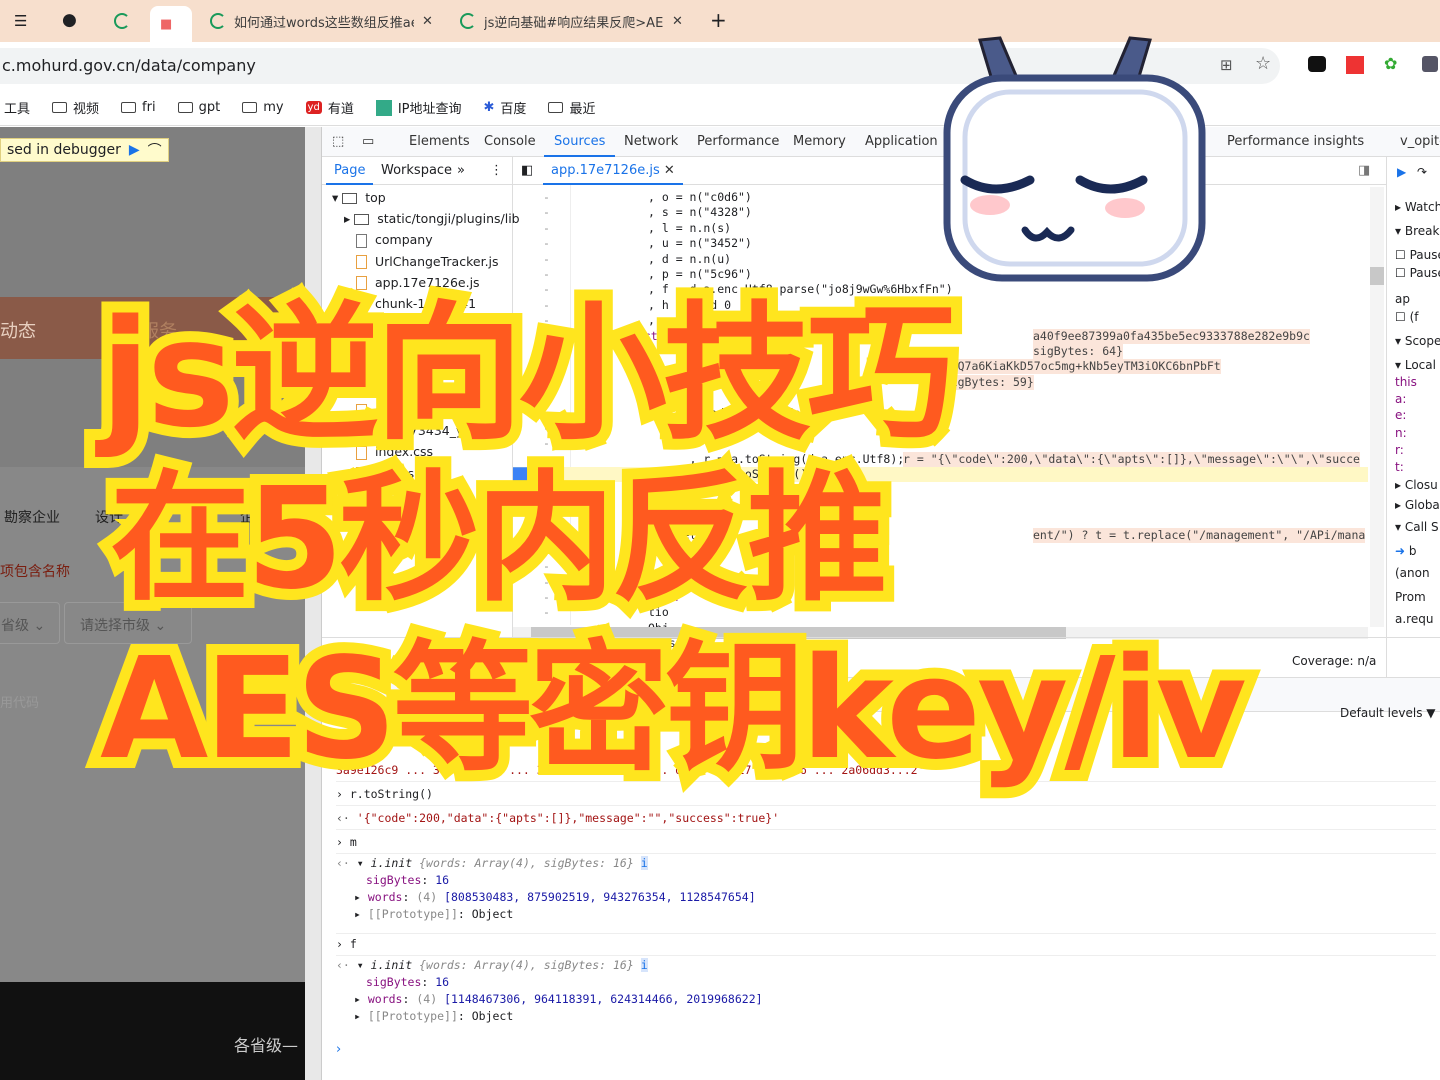 The image size is (1440, 1080). Describe the element at coordinates (322, 21) in the screenshot. I see `tab-words: 如何通过words这些数组反推ae ✕` at that location.